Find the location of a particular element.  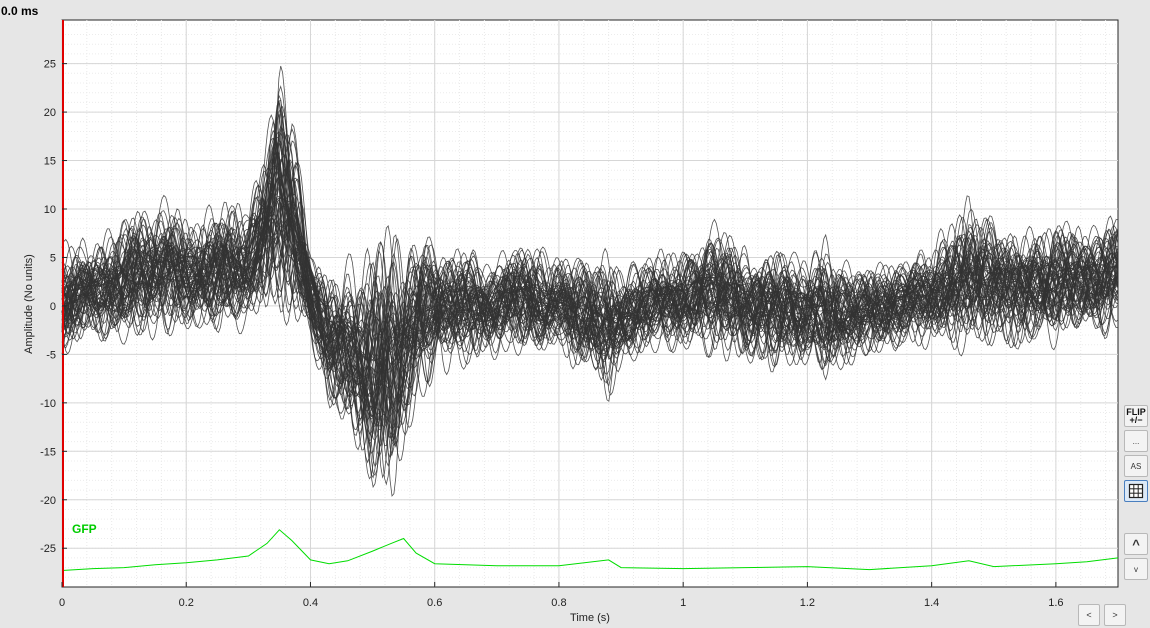

grid-toggle-button is located at coordinates (1136, 491).